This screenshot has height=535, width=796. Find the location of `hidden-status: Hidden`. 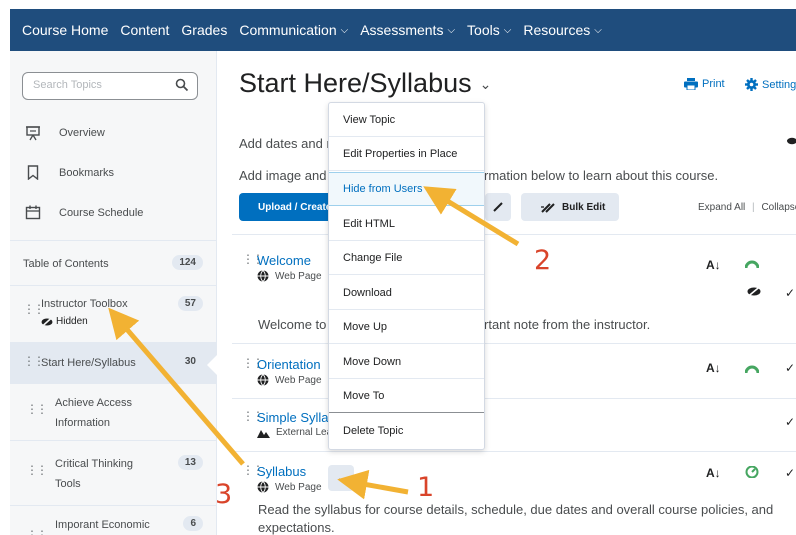

hidden-status: Hidden is located at coordinates (64, 321).